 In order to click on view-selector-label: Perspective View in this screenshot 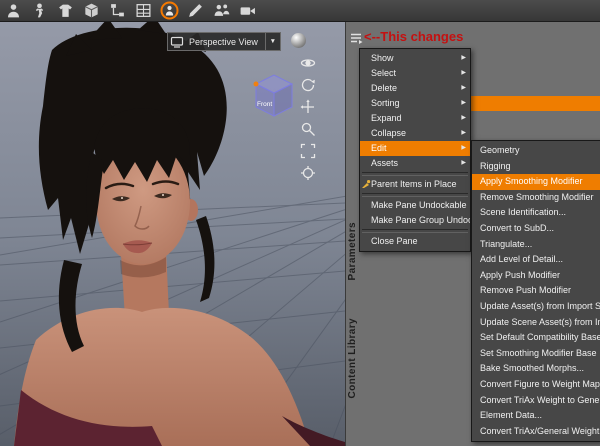, I will do `click(223, 41)`.